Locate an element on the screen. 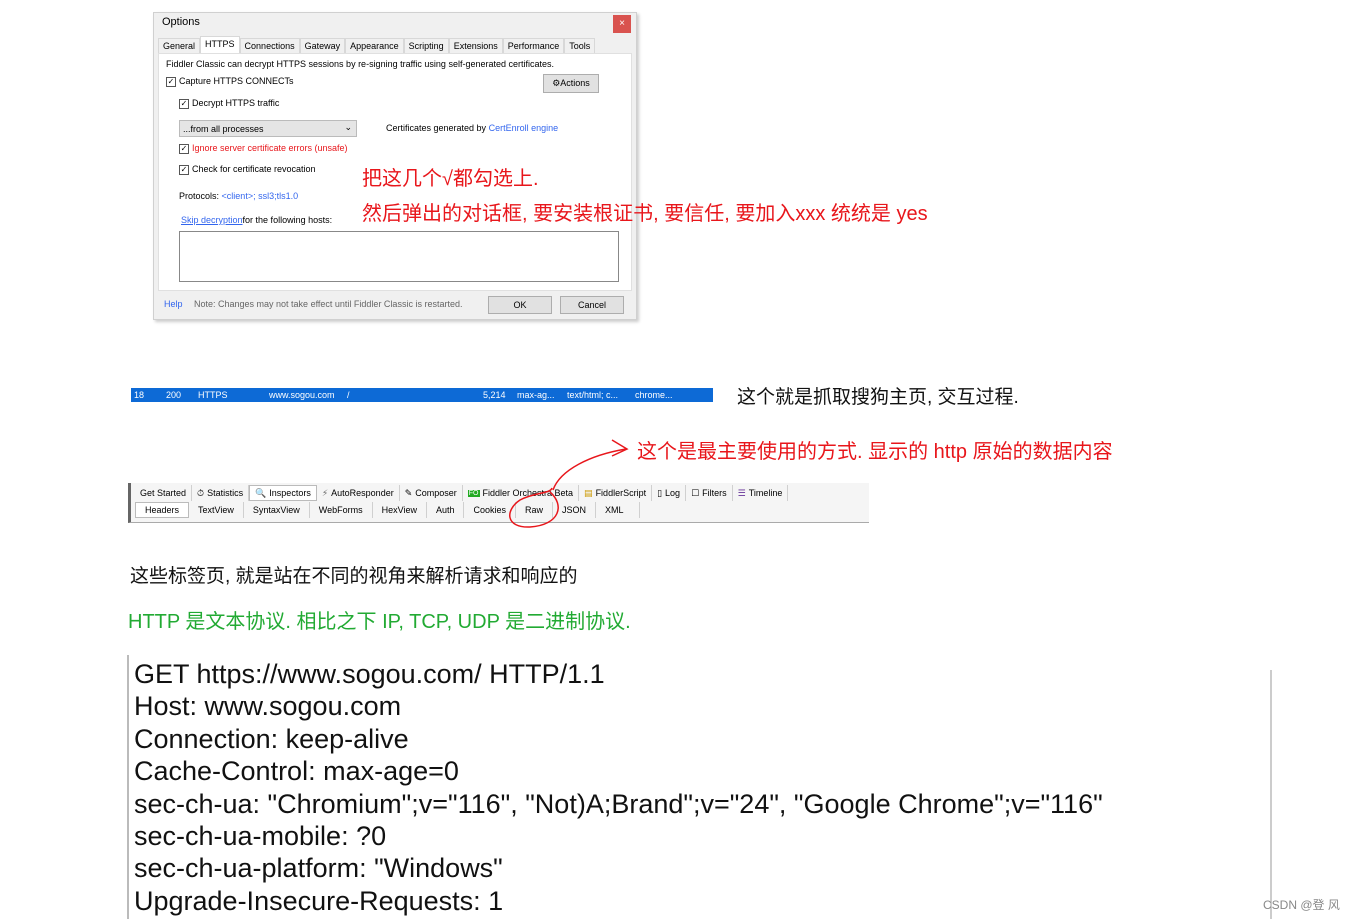 Image resolution: width=1357 pixels, height=919 pixels. raw-line: sec-ch-ua-mobile: ?0 is located at coordinates (260, 836).